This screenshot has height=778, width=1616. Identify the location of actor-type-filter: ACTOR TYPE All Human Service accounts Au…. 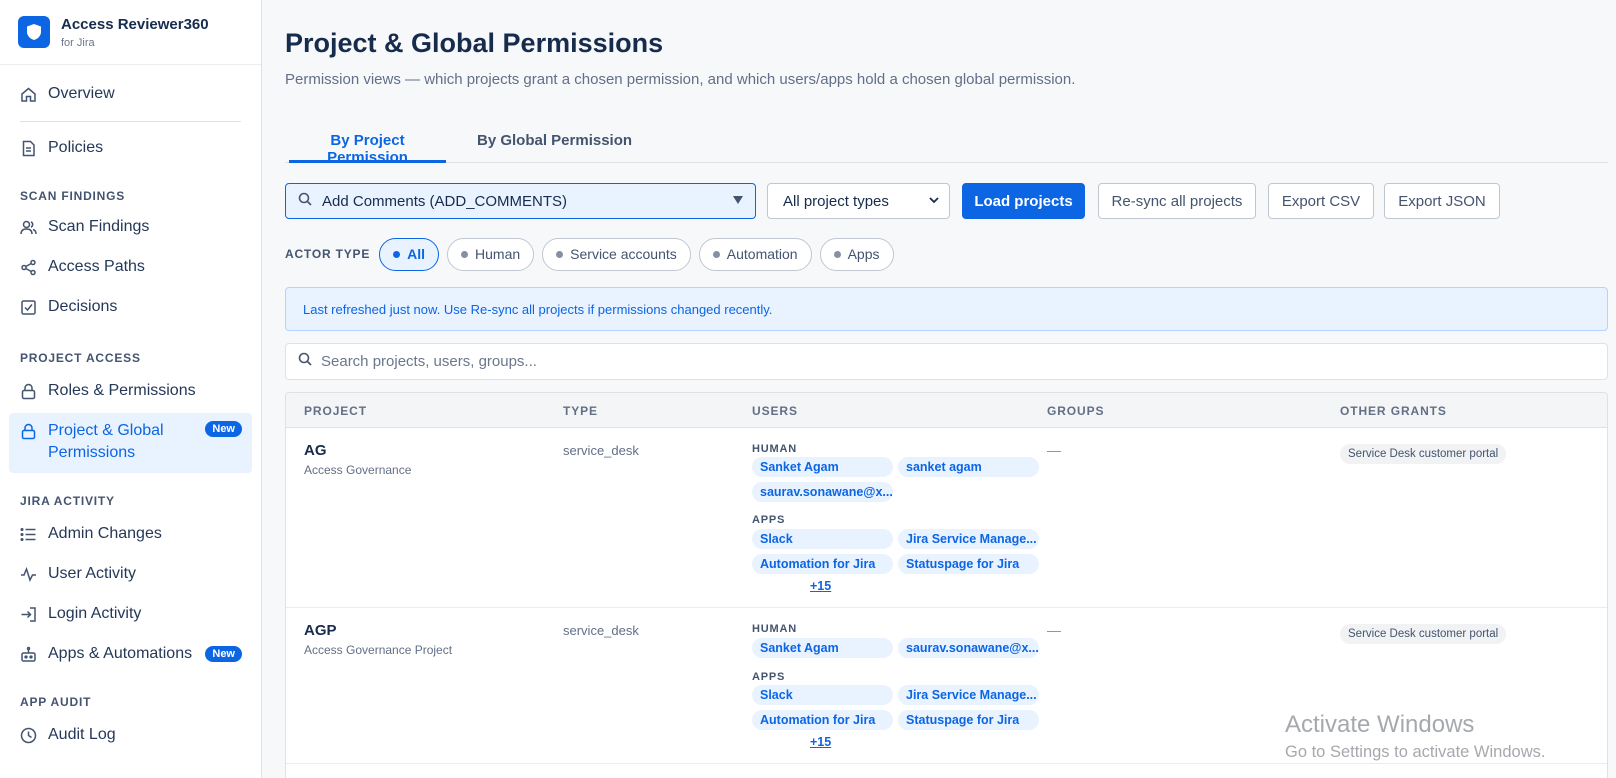
(593, 254).